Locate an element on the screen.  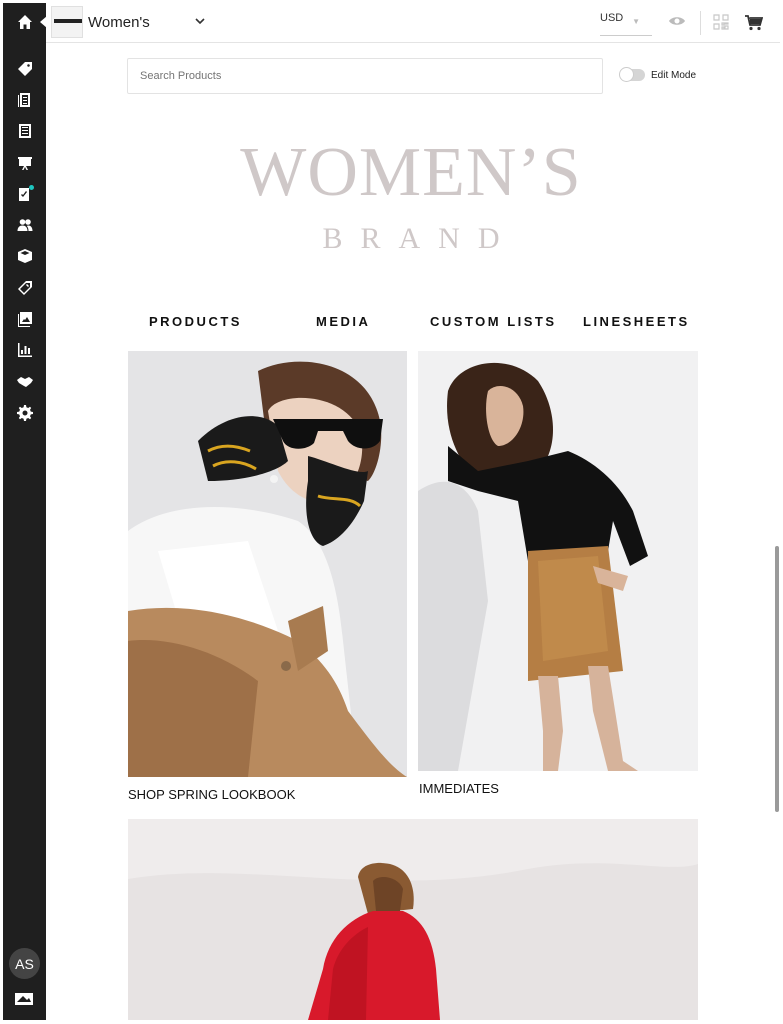
brand-logo-subtitle: BRAND is located at coordinates (420, 238).